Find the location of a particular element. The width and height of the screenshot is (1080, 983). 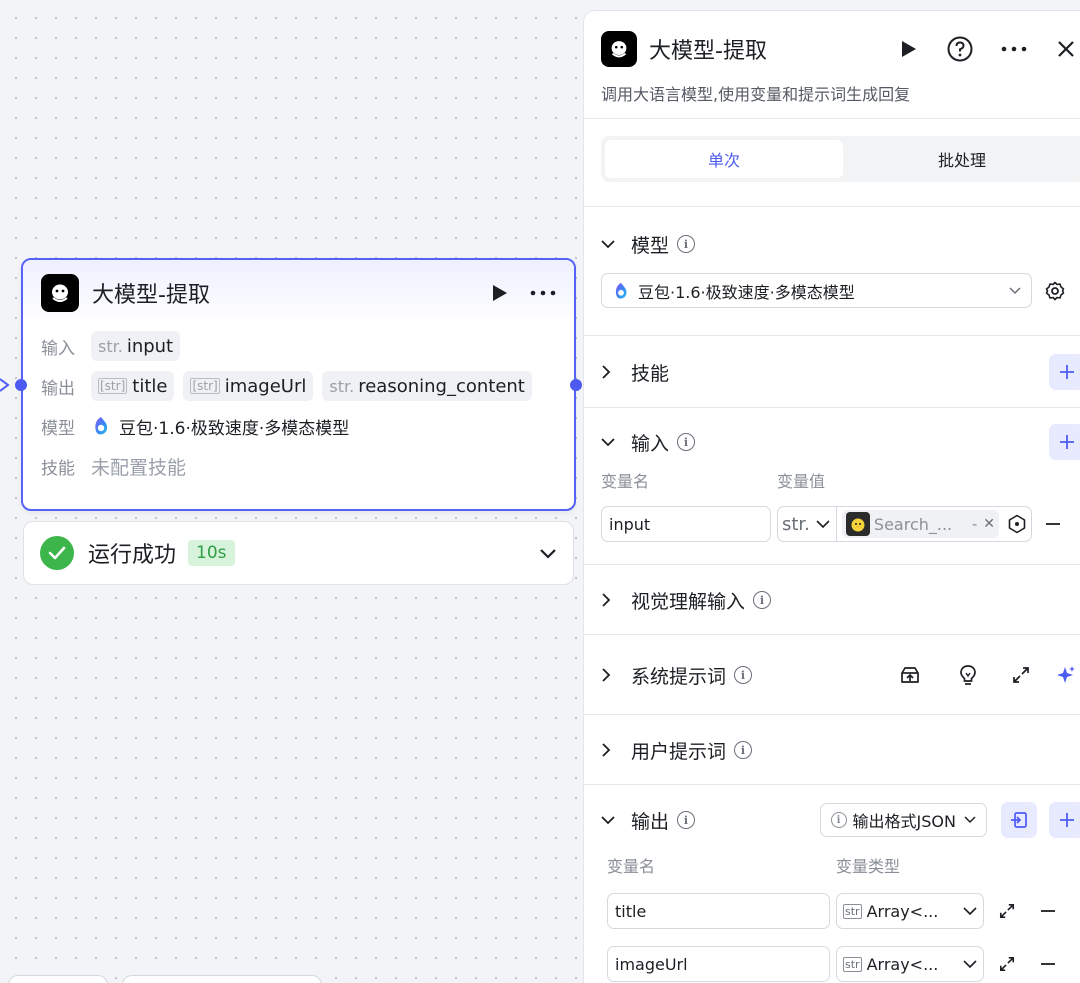

input-row: input str. Search_... - ✕ is located at coordinates (840, 524).